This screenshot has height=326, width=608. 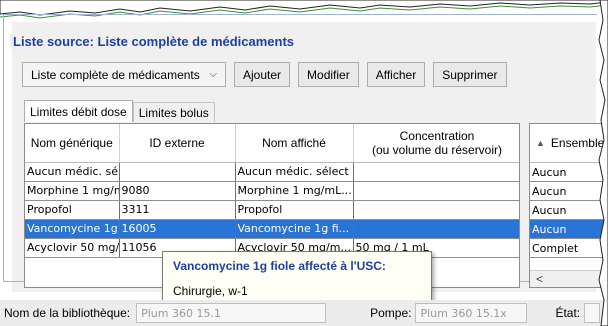 What do you see at coordinates (72, 210) in the screenshot?
I see `cell-generic-name: Propofol` at bounding box center [72, 210].